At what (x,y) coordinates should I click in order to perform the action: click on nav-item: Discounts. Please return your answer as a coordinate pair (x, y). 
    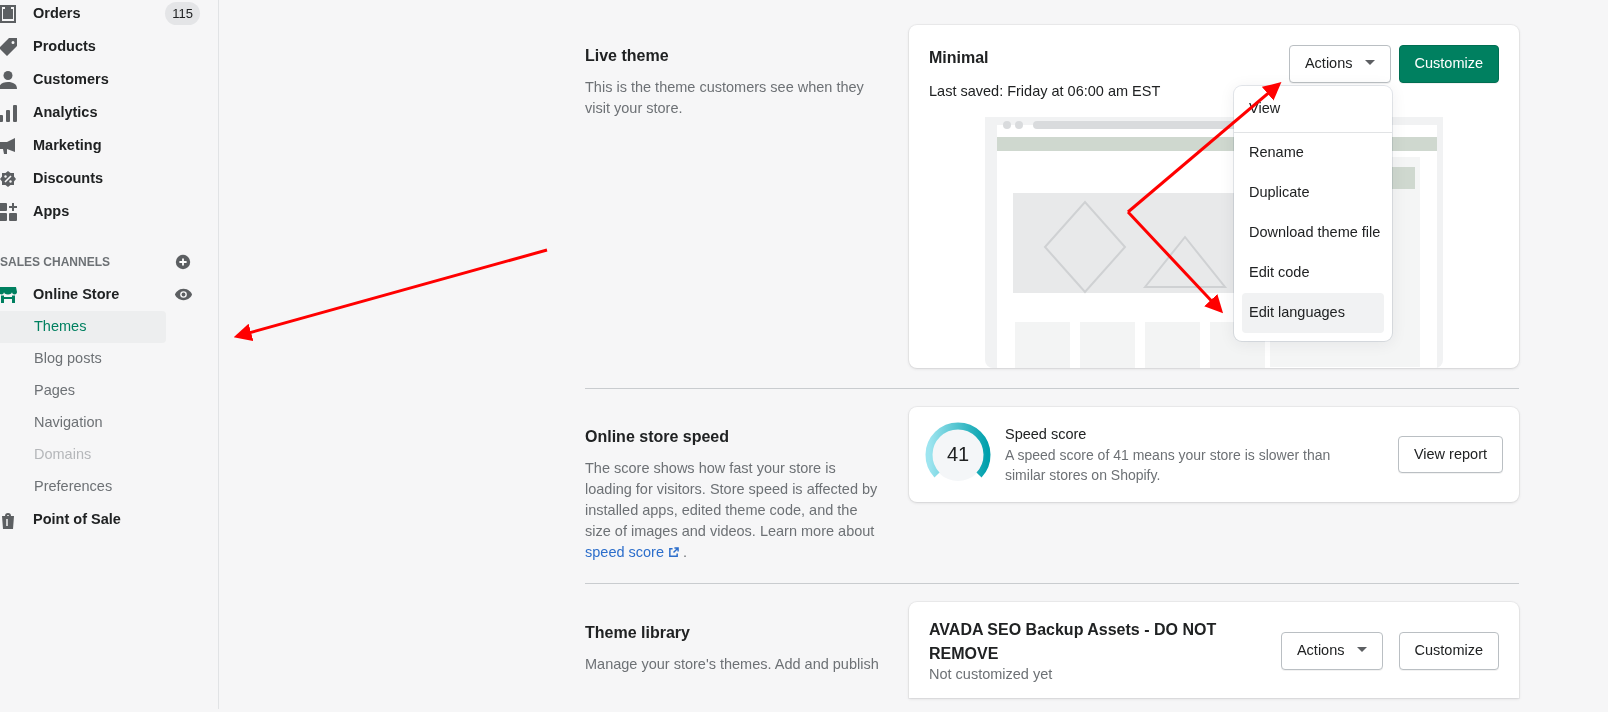
    Looking at the image, I should click on (109, 178).